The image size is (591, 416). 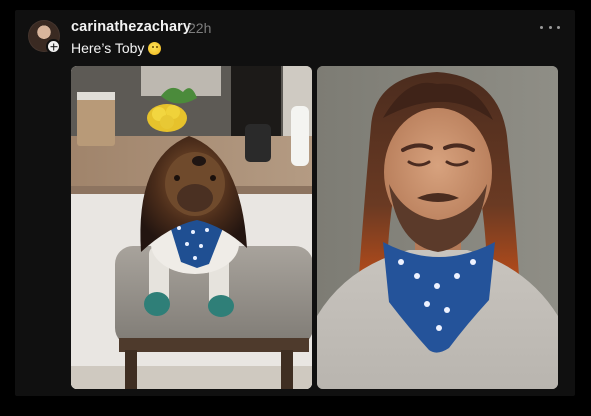 I want to click on post-caption: Here’s Toby, so click(x=108, y=48).